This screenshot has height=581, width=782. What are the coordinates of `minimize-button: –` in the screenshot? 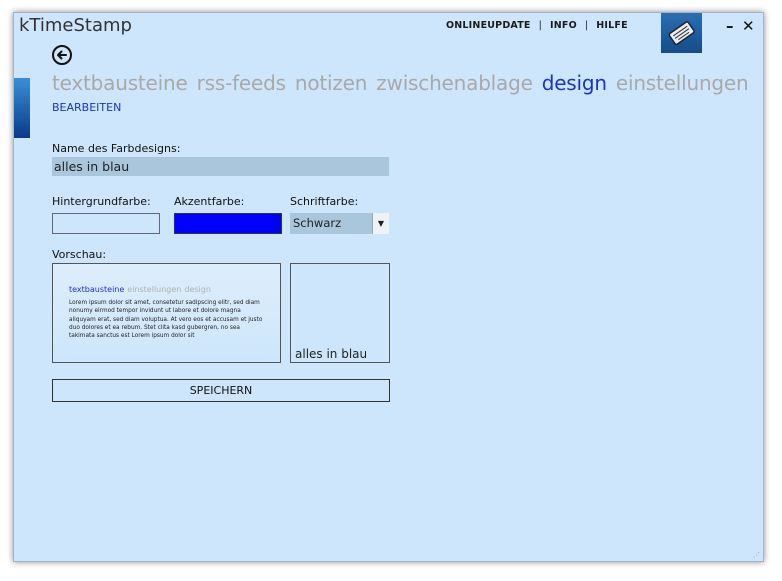 It's located at (730, 26).